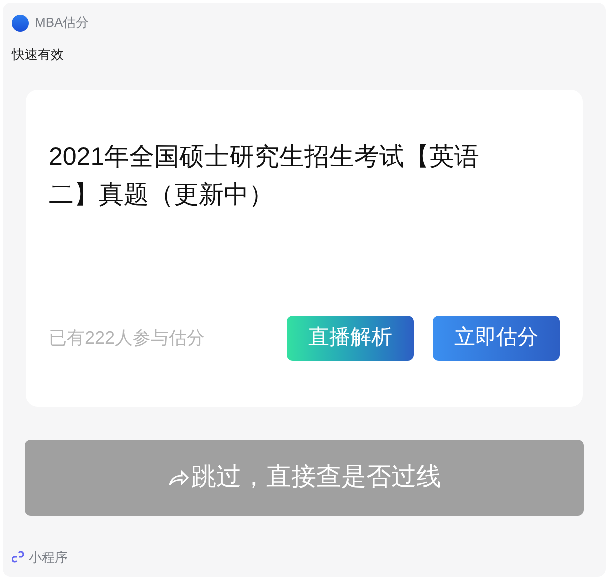 The width and height of the screenshot is (612, 580). What do you see at coordinates (38, 55) in the screenshot?
I see `description: 快速有效` at bounding box center [38, 55].